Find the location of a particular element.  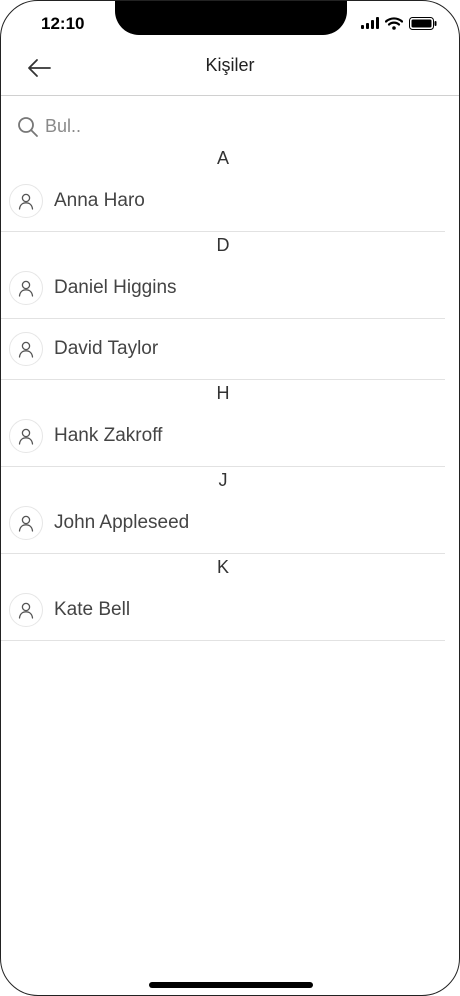

search-icon is located at coordinates (28, 127).